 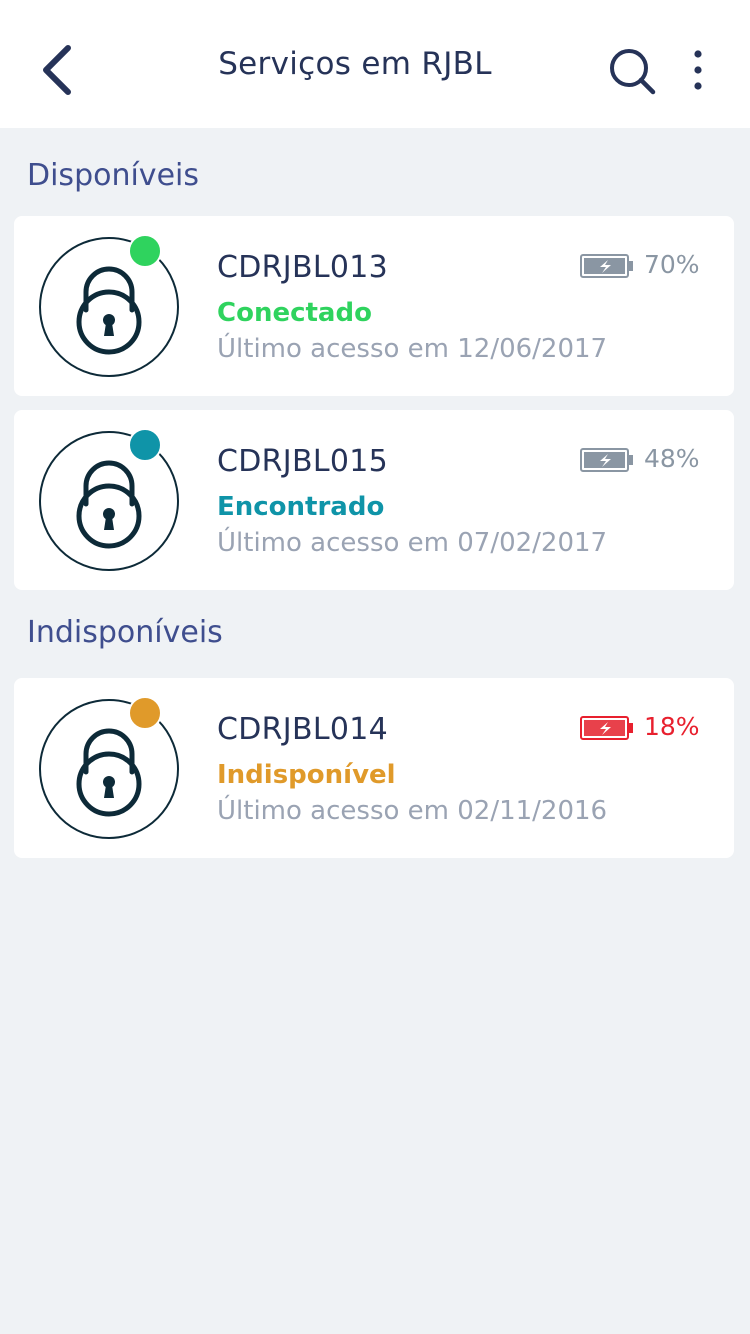 What do you see at coordinates (412, 543) in the screenshot?
I see `last-access: Último acesso em 07/02/2017` at bounding box center [412, 543].